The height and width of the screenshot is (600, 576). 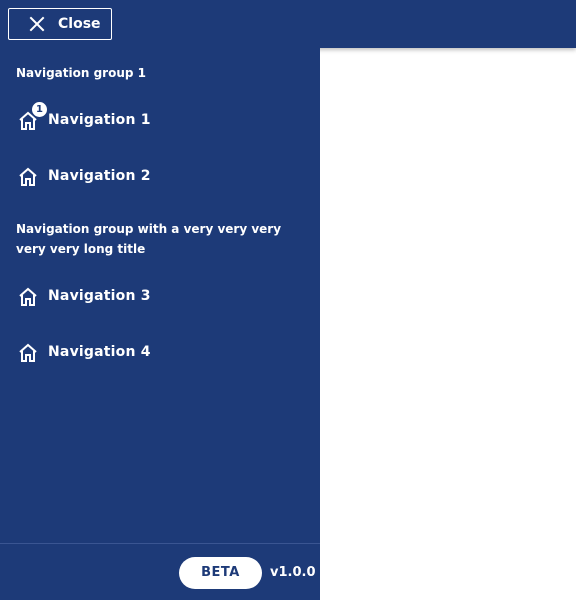 I want to click on nav-item-label: Navigation 1, so click(x=99, y=120).